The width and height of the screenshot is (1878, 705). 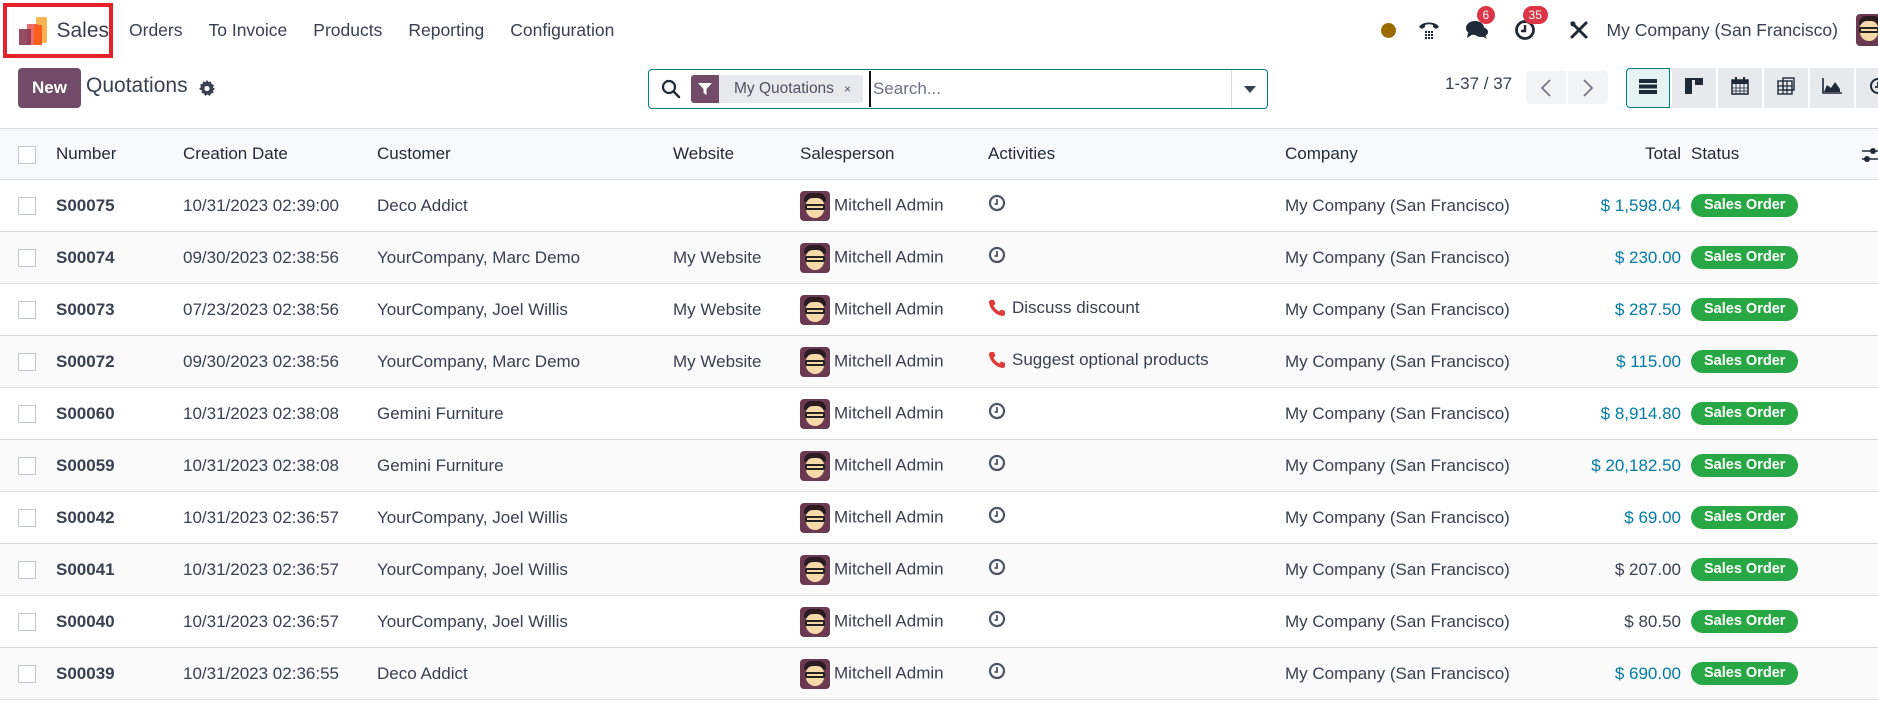 I want to click on column-header-creation-date: Creation Date, so click(x=280, y=154).